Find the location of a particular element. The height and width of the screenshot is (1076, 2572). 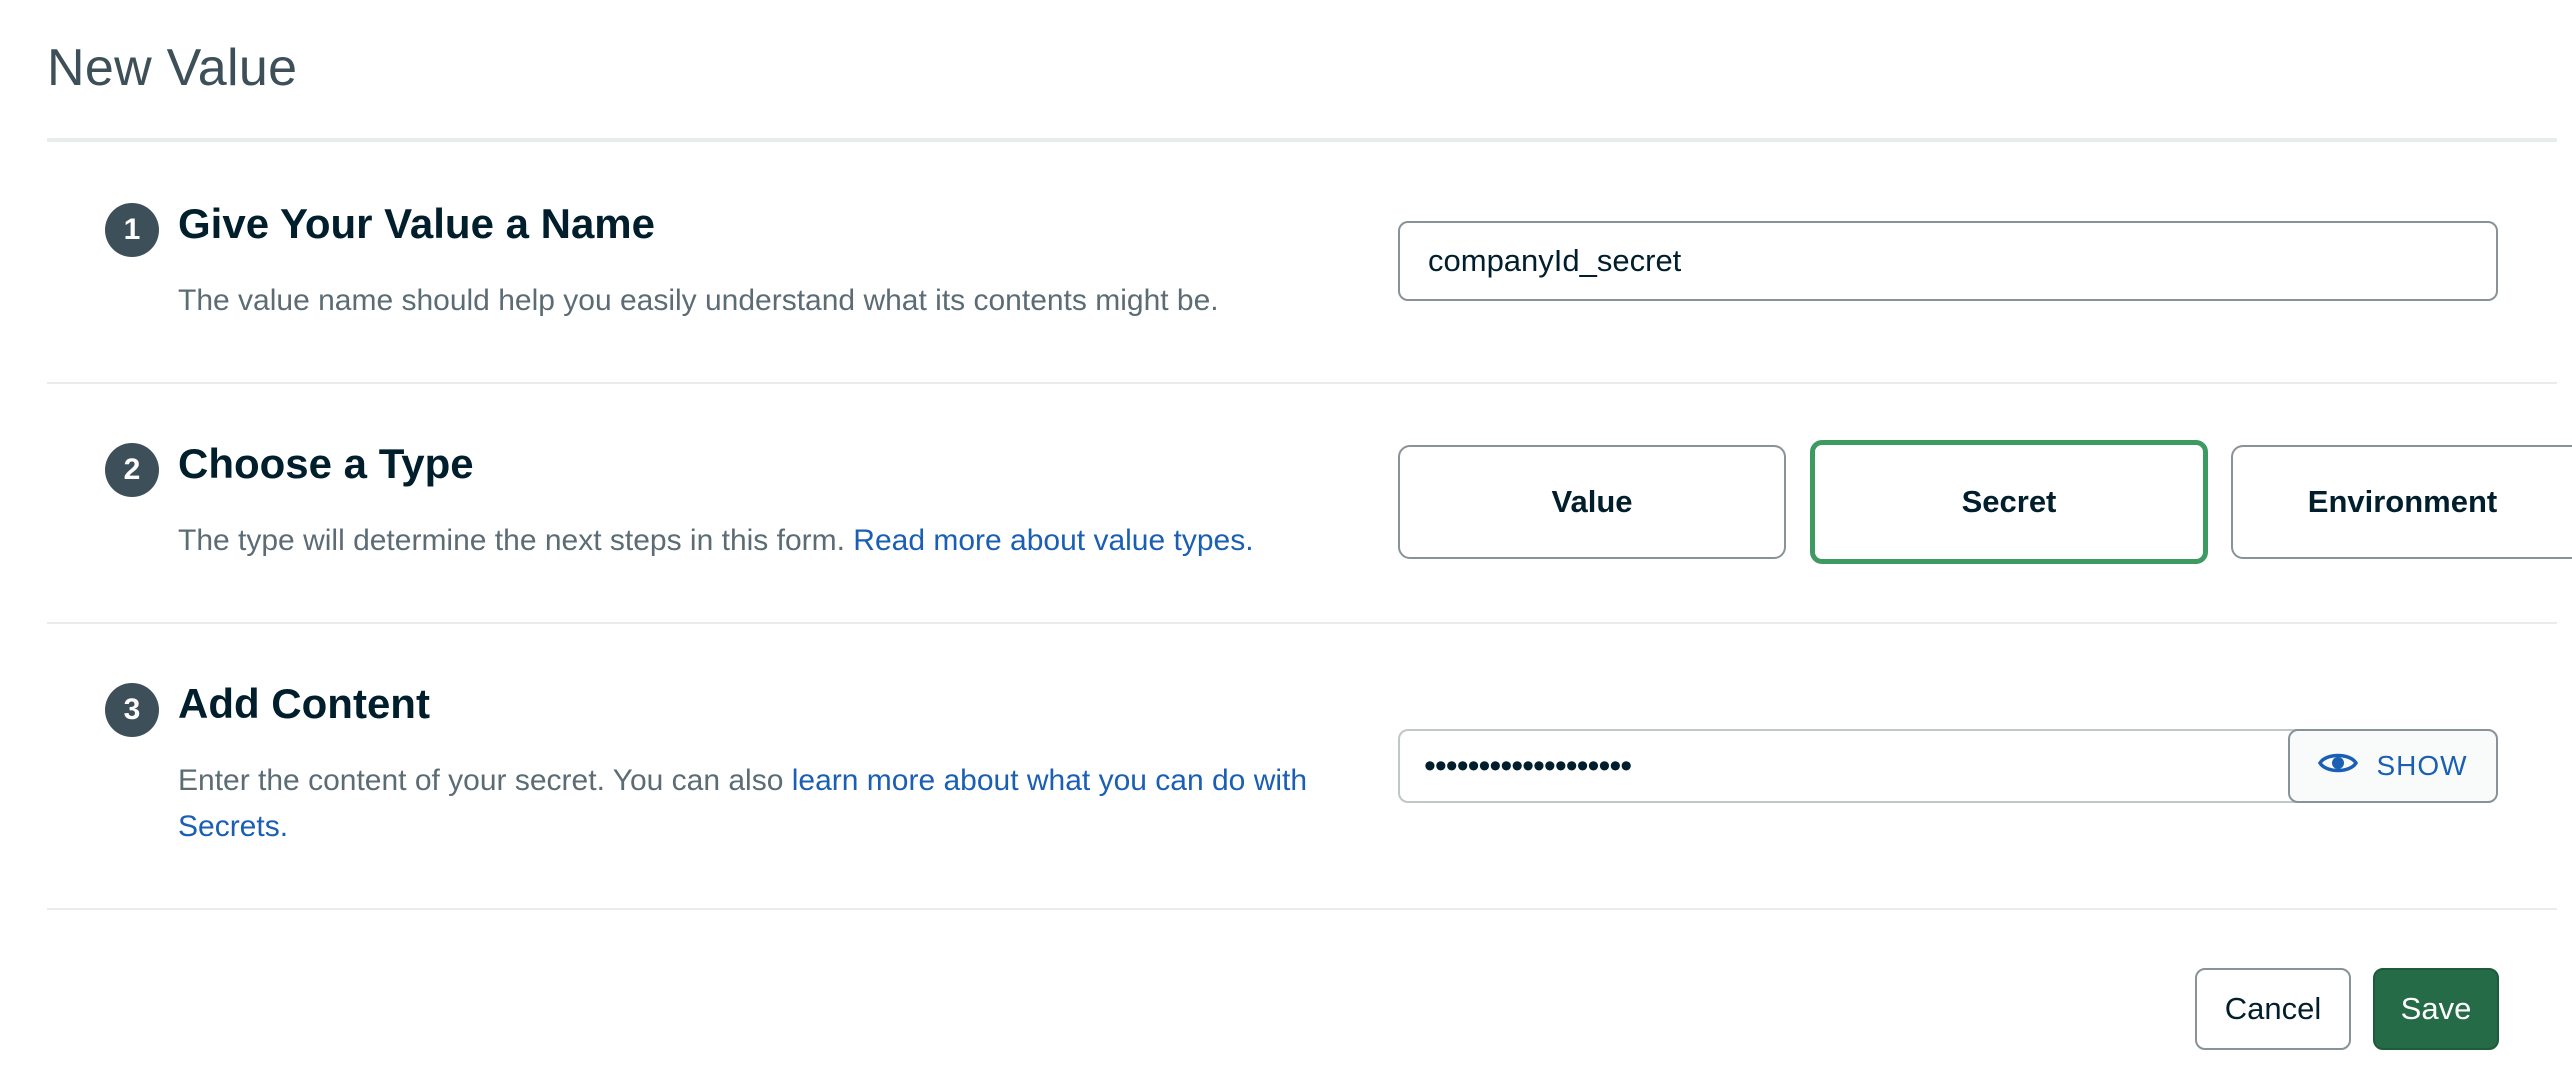

title-divider is located at coordinates (1302, 140).